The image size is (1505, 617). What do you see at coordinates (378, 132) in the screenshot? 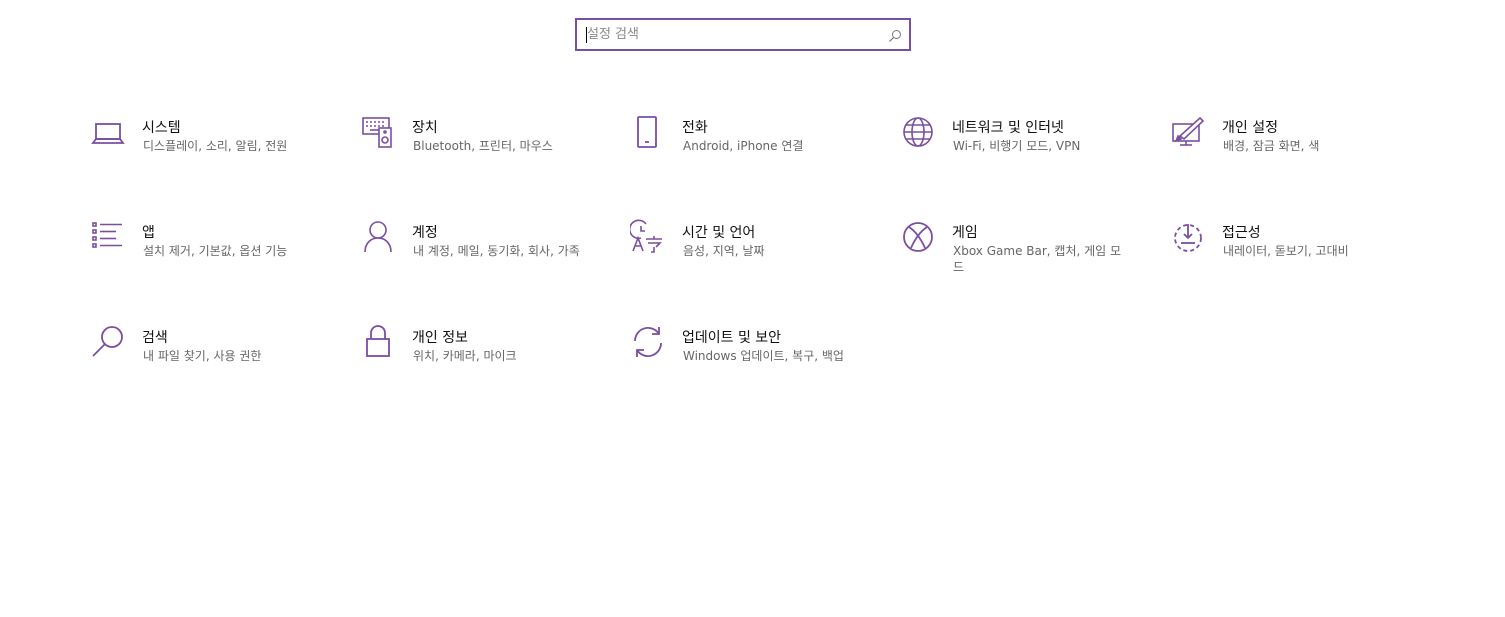
I see `keyboard-speaker-icon` at bounding box center [378, 132].